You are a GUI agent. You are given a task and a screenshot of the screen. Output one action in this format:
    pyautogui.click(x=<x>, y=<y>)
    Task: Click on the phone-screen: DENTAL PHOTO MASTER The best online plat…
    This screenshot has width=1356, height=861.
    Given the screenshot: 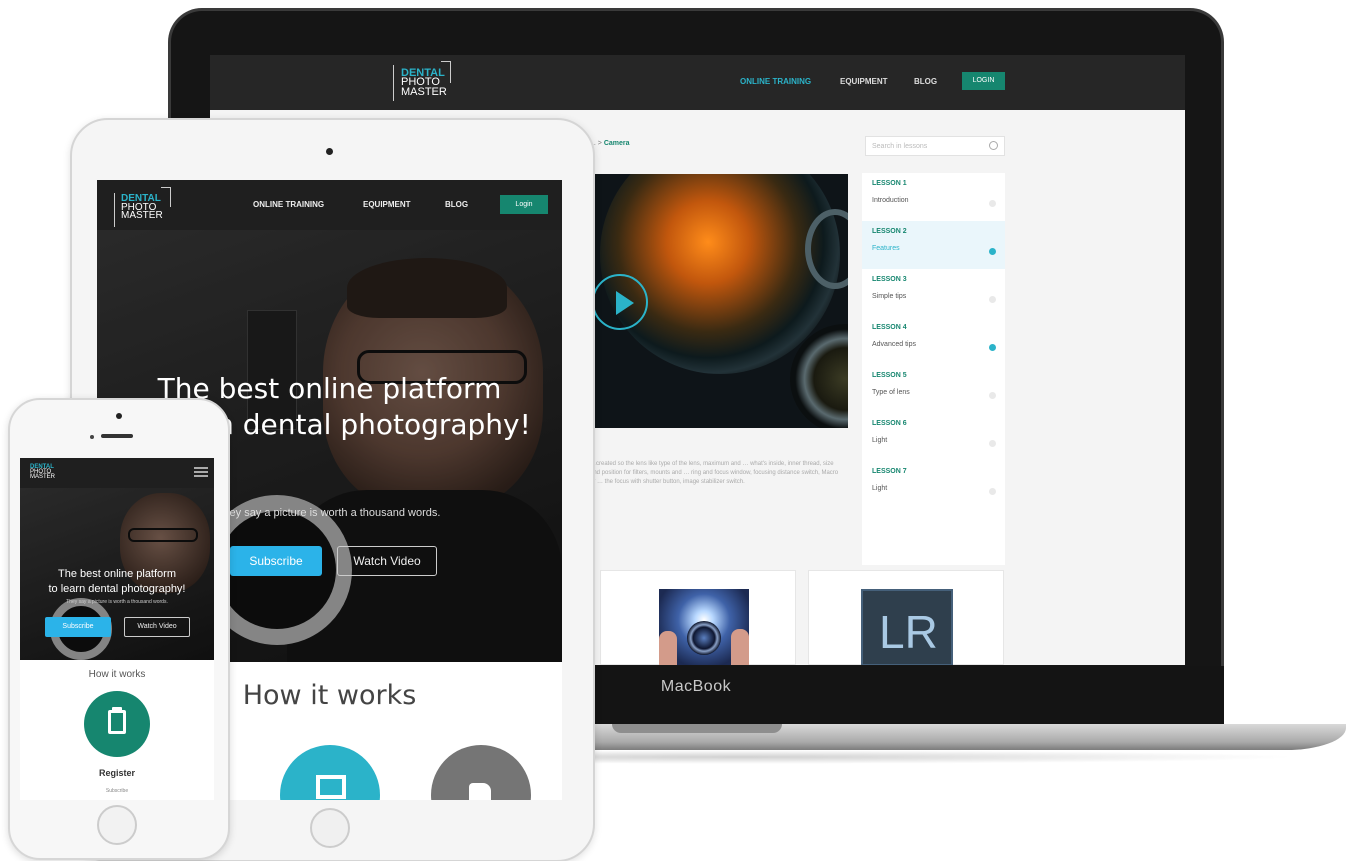 What is the action you would take?
    pyautogui.click(x=117, y=629)
    